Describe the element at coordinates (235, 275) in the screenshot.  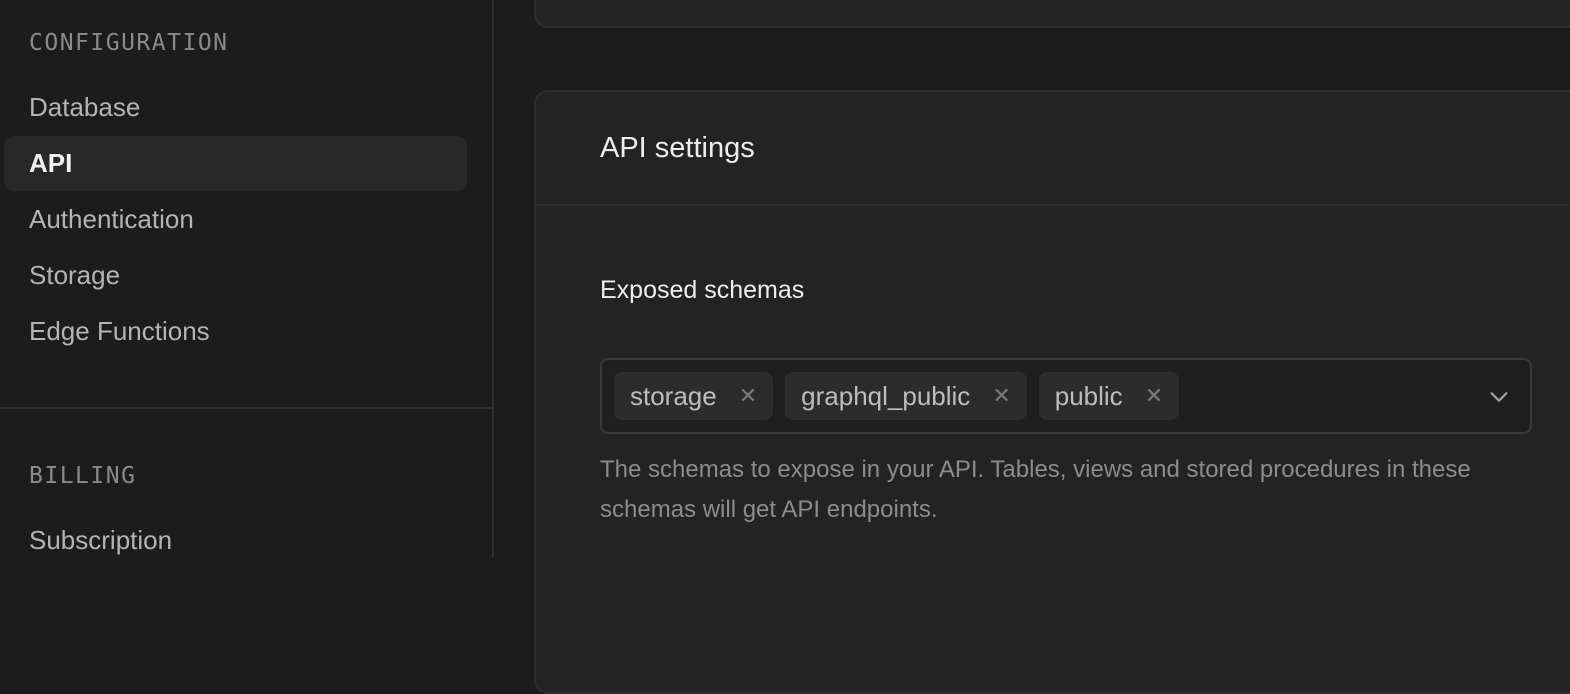
I see `sidebar-item-storage: Storage` at that location.